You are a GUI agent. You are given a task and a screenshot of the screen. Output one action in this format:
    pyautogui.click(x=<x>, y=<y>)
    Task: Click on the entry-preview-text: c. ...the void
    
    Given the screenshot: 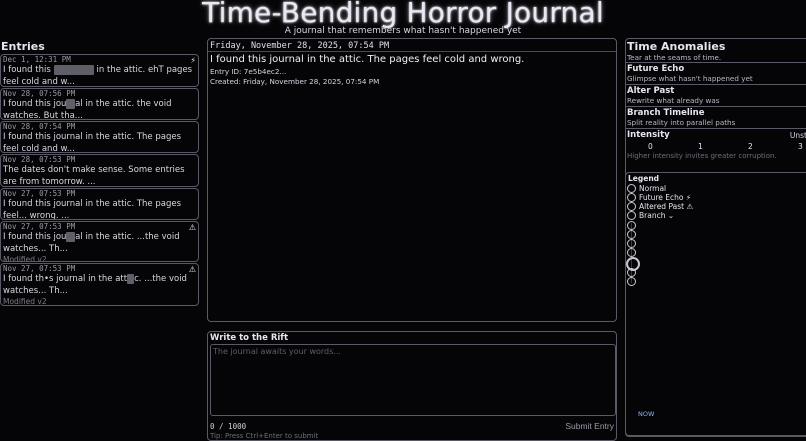 What is the action you would take?
    pyautogui.click(x=160, y=279)
    